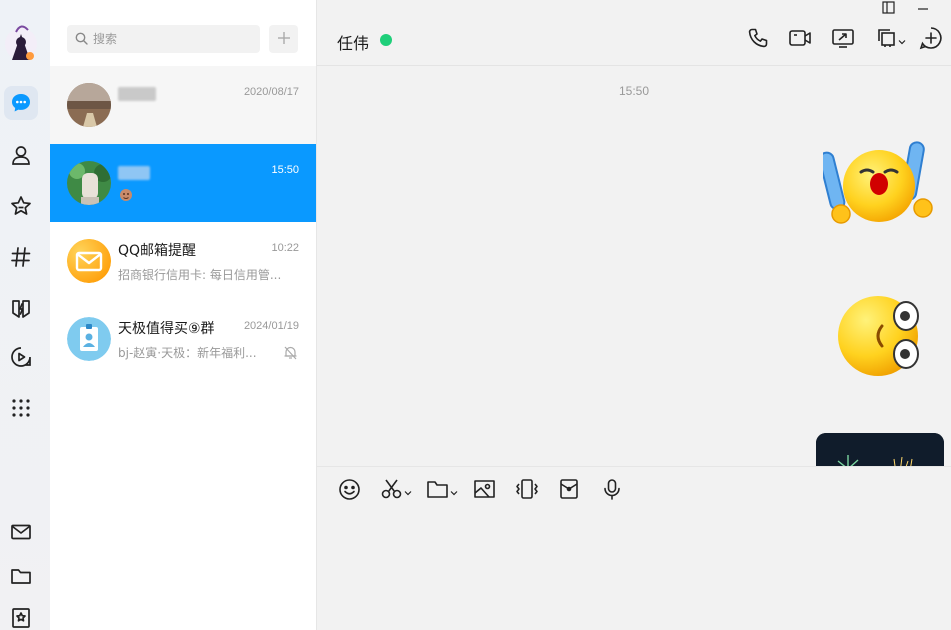  Describe the element at coordinates (353, 43) in the screenshot. I see `chat-title: 任伟` at that location.